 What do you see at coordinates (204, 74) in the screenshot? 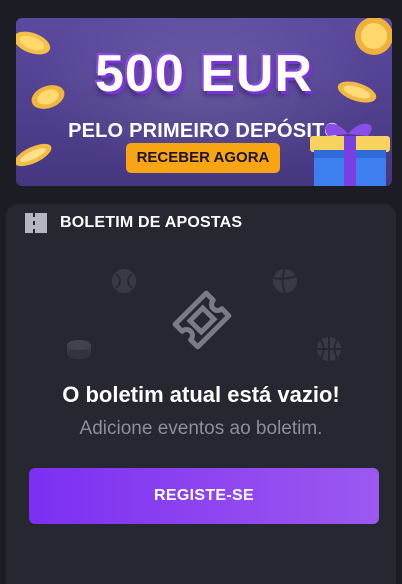
I see `bonus-amount: 500 EUR` at bounding box center [204, 74].